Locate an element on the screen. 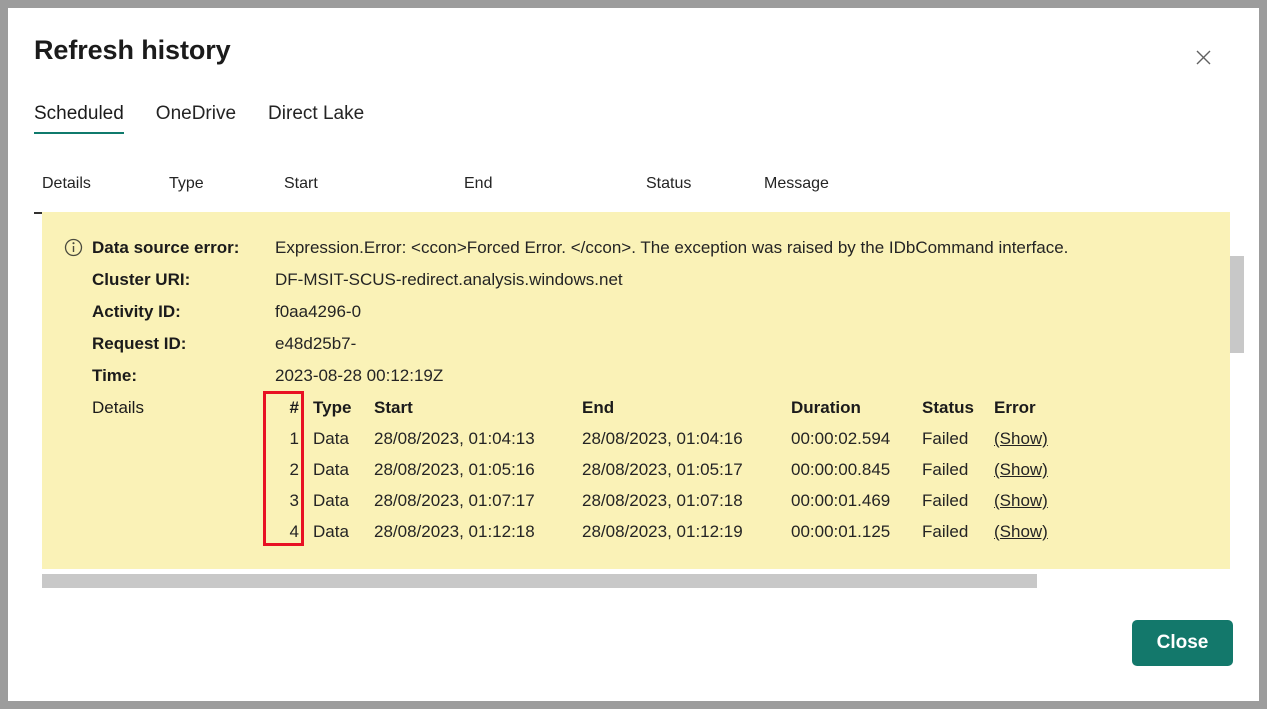 This screenshot has width=1267, height=709. refresh-history-table-header: Details Type Start End Status Message is located at coordinates (639, 193).